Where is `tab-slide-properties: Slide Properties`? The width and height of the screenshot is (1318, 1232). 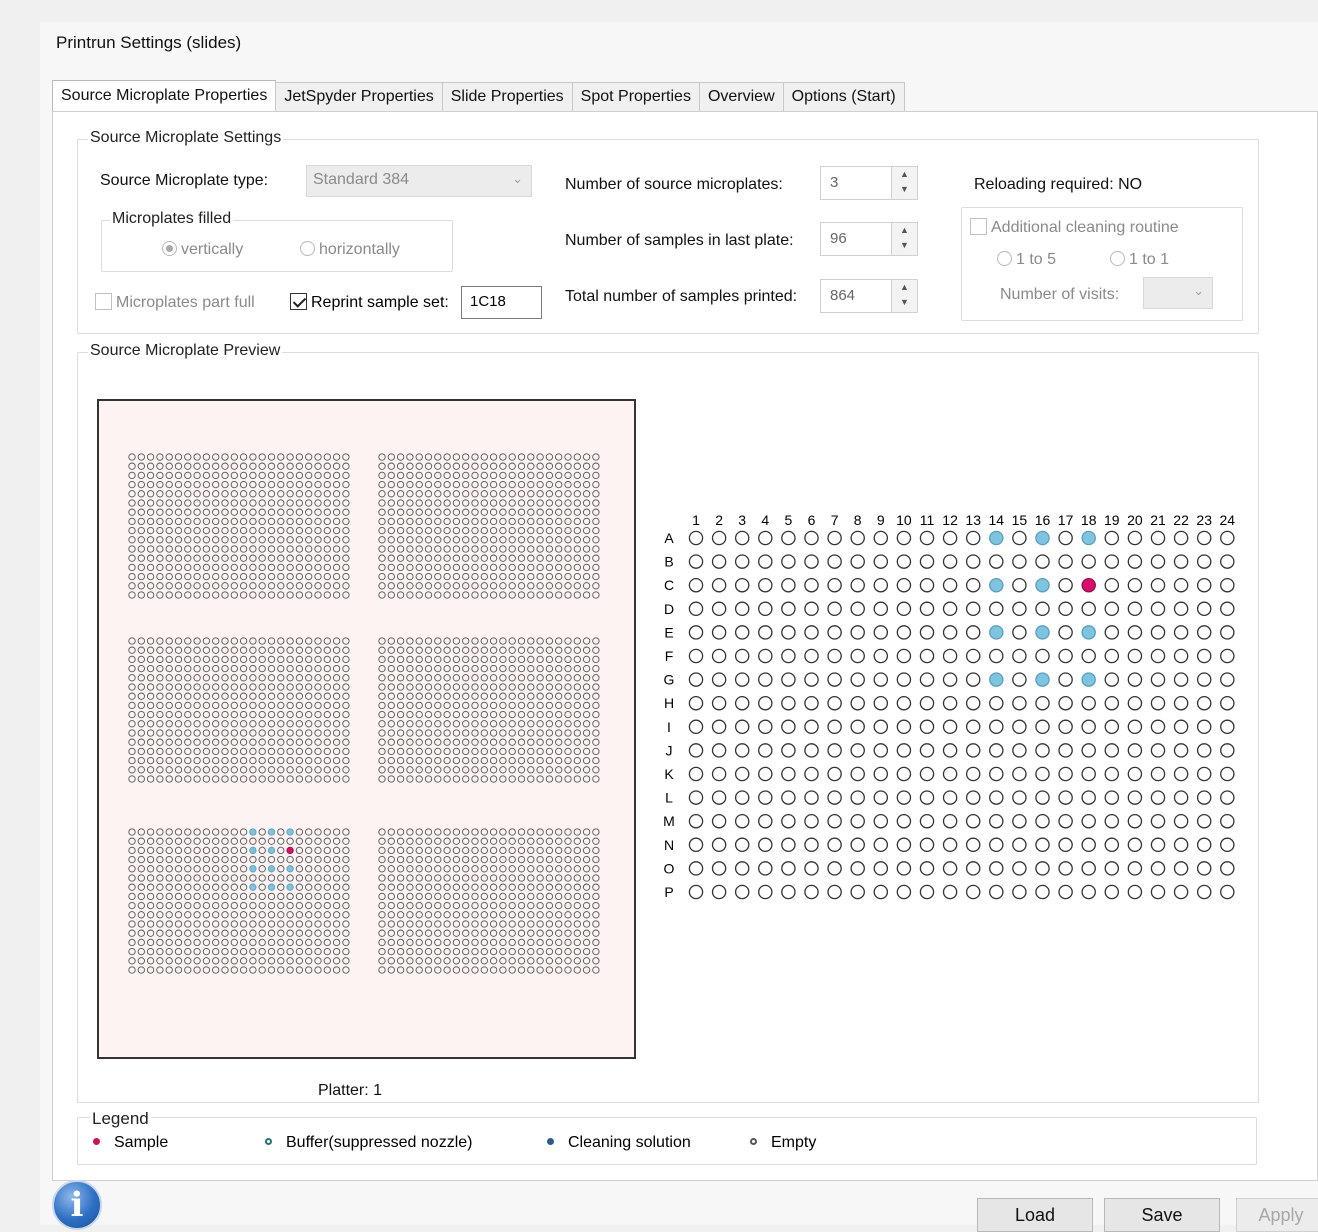
tab-slide-properties: Slide Properties is located at coordinates (507, 97).